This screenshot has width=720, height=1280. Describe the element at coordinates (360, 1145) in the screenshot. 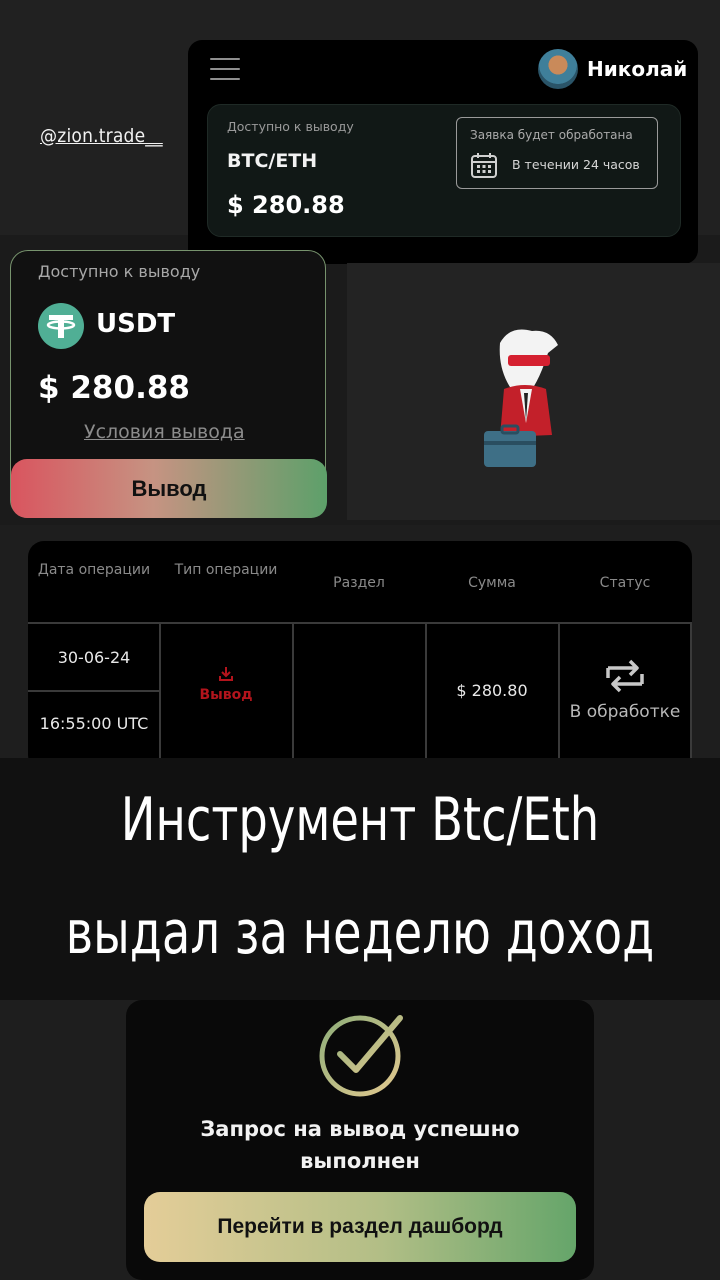

I see `success-message: Запрос на вывод успешно выполнен` at that location.